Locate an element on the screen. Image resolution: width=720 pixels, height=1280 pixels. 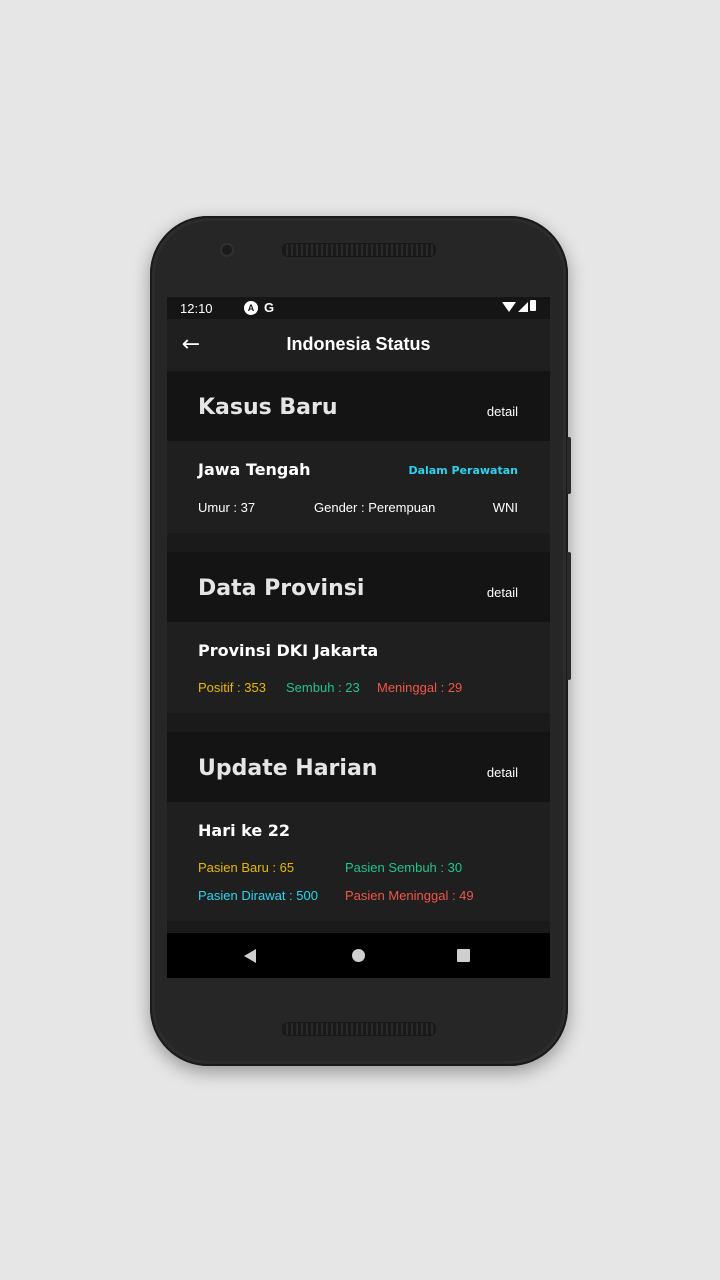
app-bar: ← Indonesia Status is located at coordinates (358, 345).